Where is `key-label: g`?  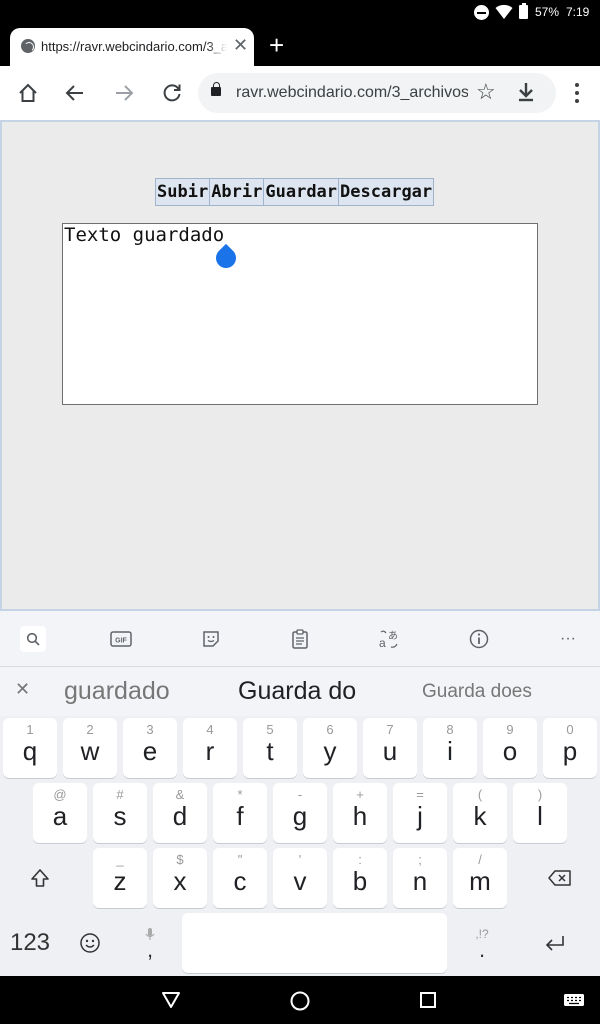
key-label: g is located at coordinates (300, 816).